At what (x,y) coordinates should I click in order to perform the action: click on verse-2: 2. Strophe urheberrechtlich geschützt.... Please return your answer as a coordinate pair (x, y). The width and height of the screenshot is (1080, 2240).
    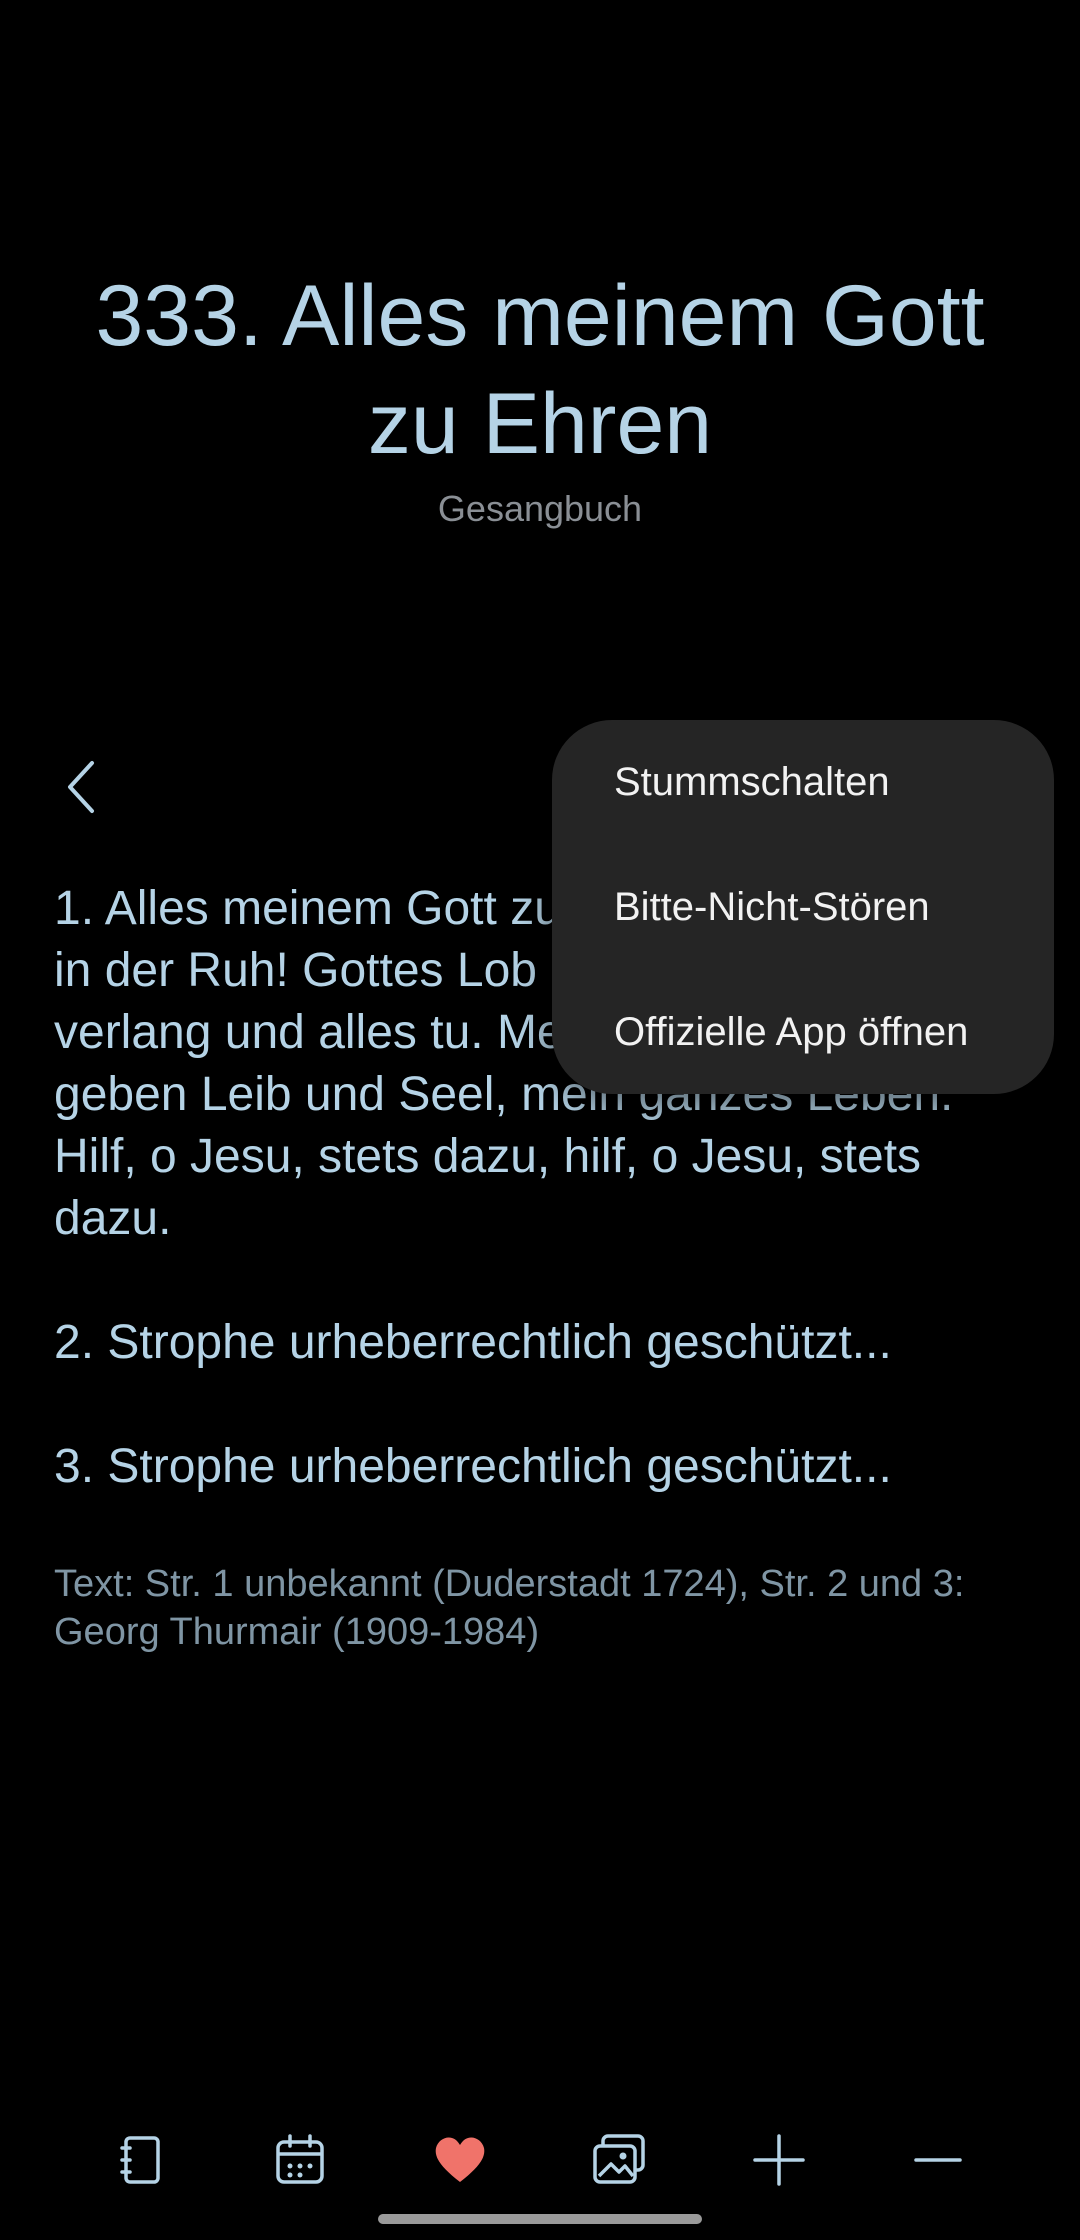
    Looking at the image, I should click on (473, 1342).